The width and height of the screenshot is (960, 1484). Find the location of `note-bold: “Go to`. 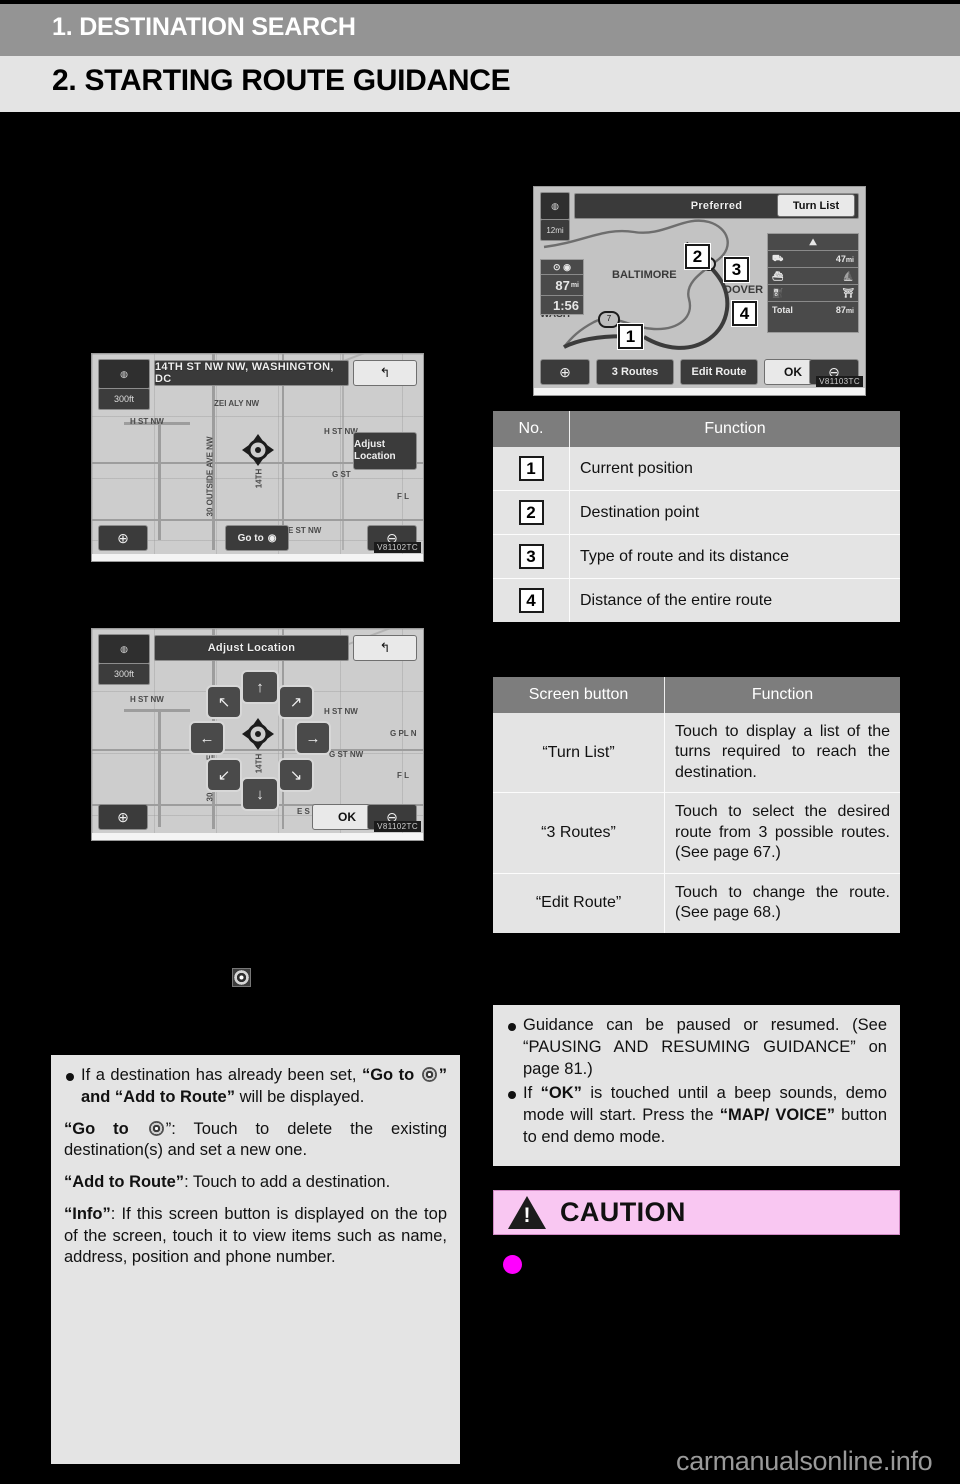

note-bold: “Go to is located at coordinates (105, 1128).